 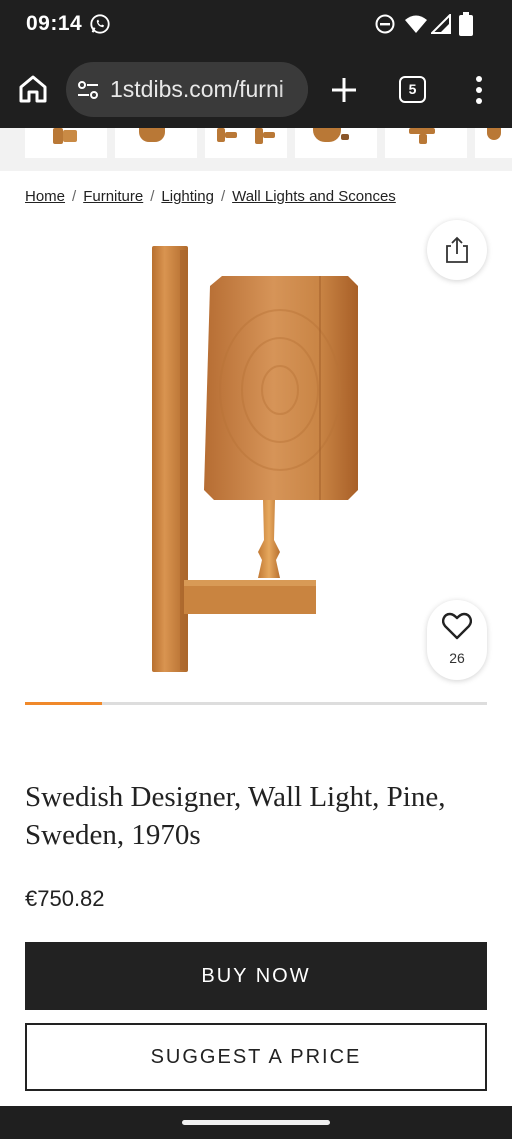 What do you see at coordinates (457, 626) in the screenshot?
I see `heart-icon` at bounding box center [457, 626].